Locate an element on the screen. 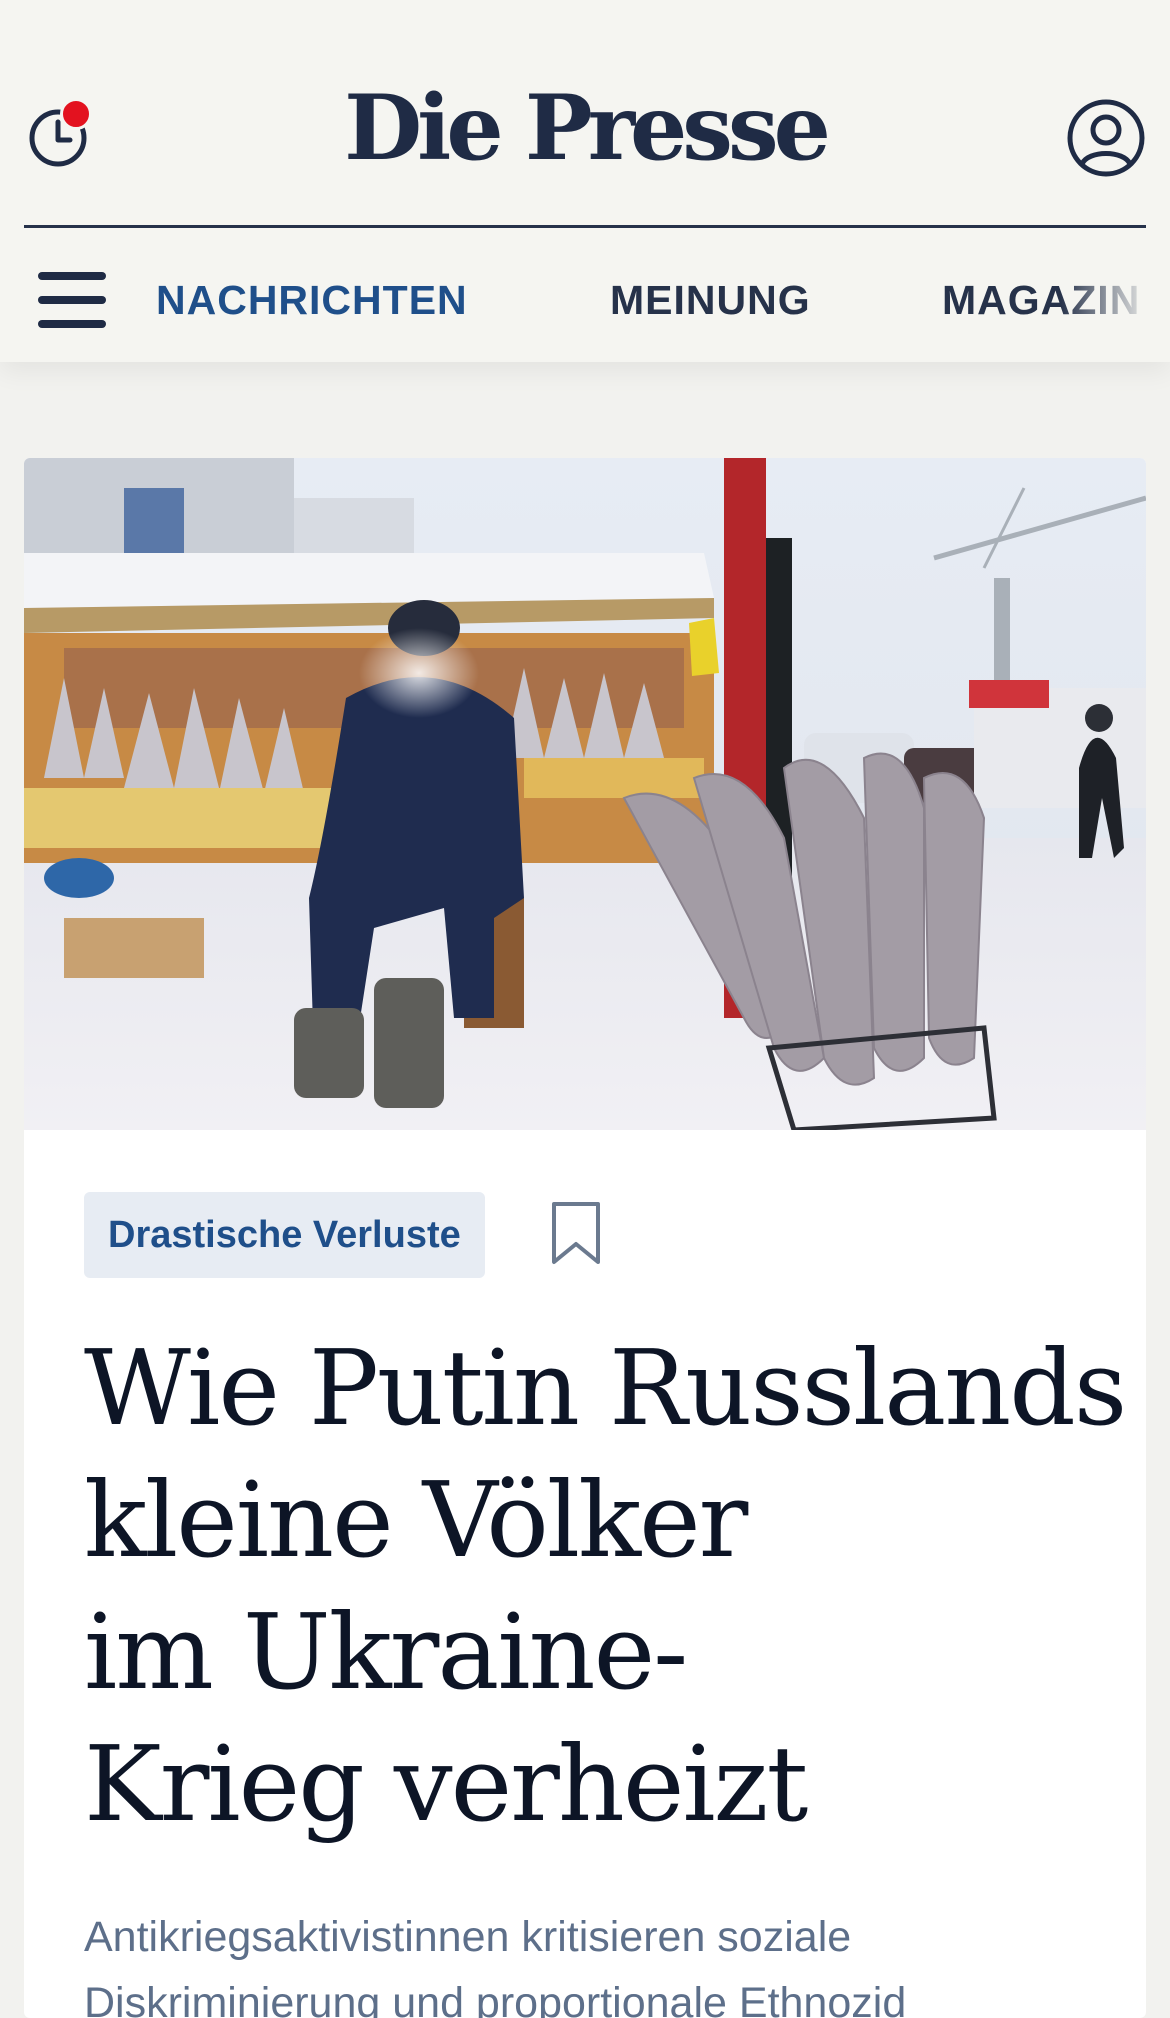 This screenshot has width=1170, height=2018. bookmark-icon is located at coordinates (576, 1233).